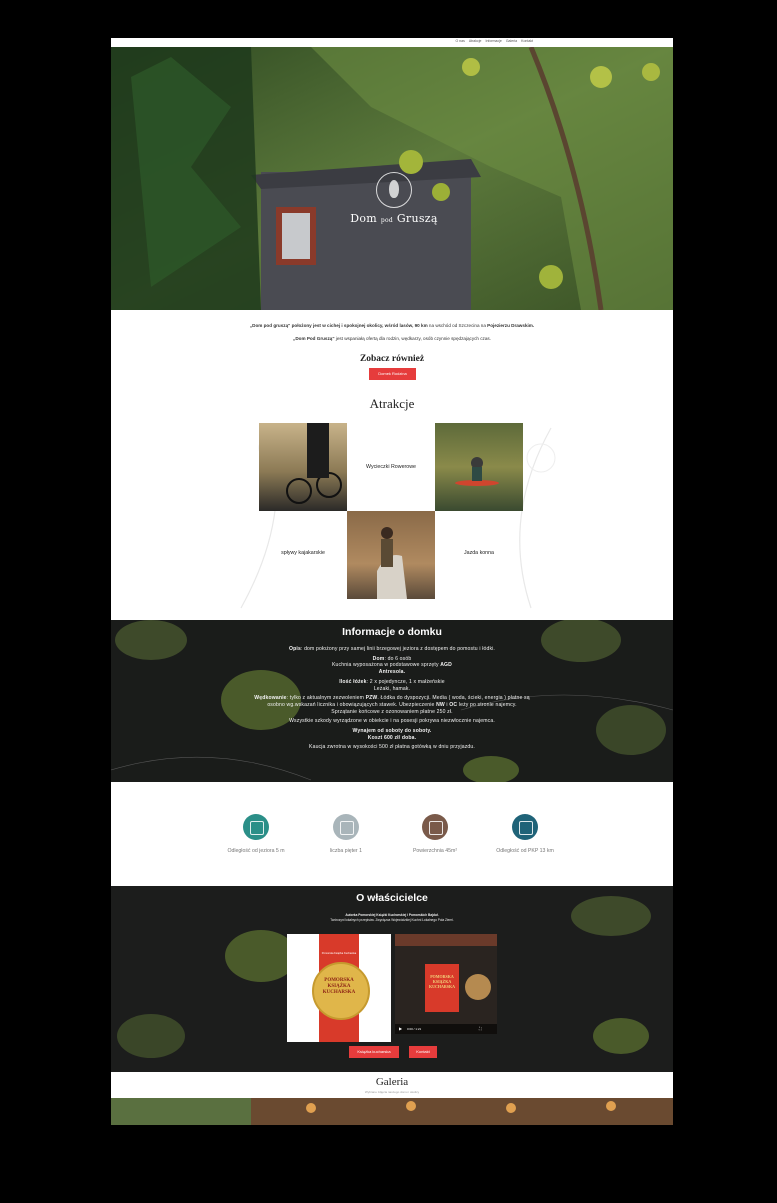 Image resolution: width=777 pixels, height=1203 pixels. I want to click on stat-train-distance: Odległość od PKP 13 km, so click(525, 834).